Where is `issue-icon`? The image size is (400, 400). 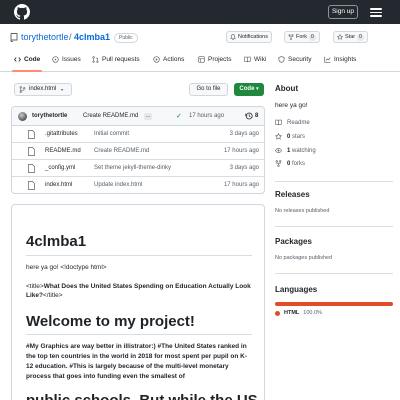
issue-icon is located at coordinates (55, 59).